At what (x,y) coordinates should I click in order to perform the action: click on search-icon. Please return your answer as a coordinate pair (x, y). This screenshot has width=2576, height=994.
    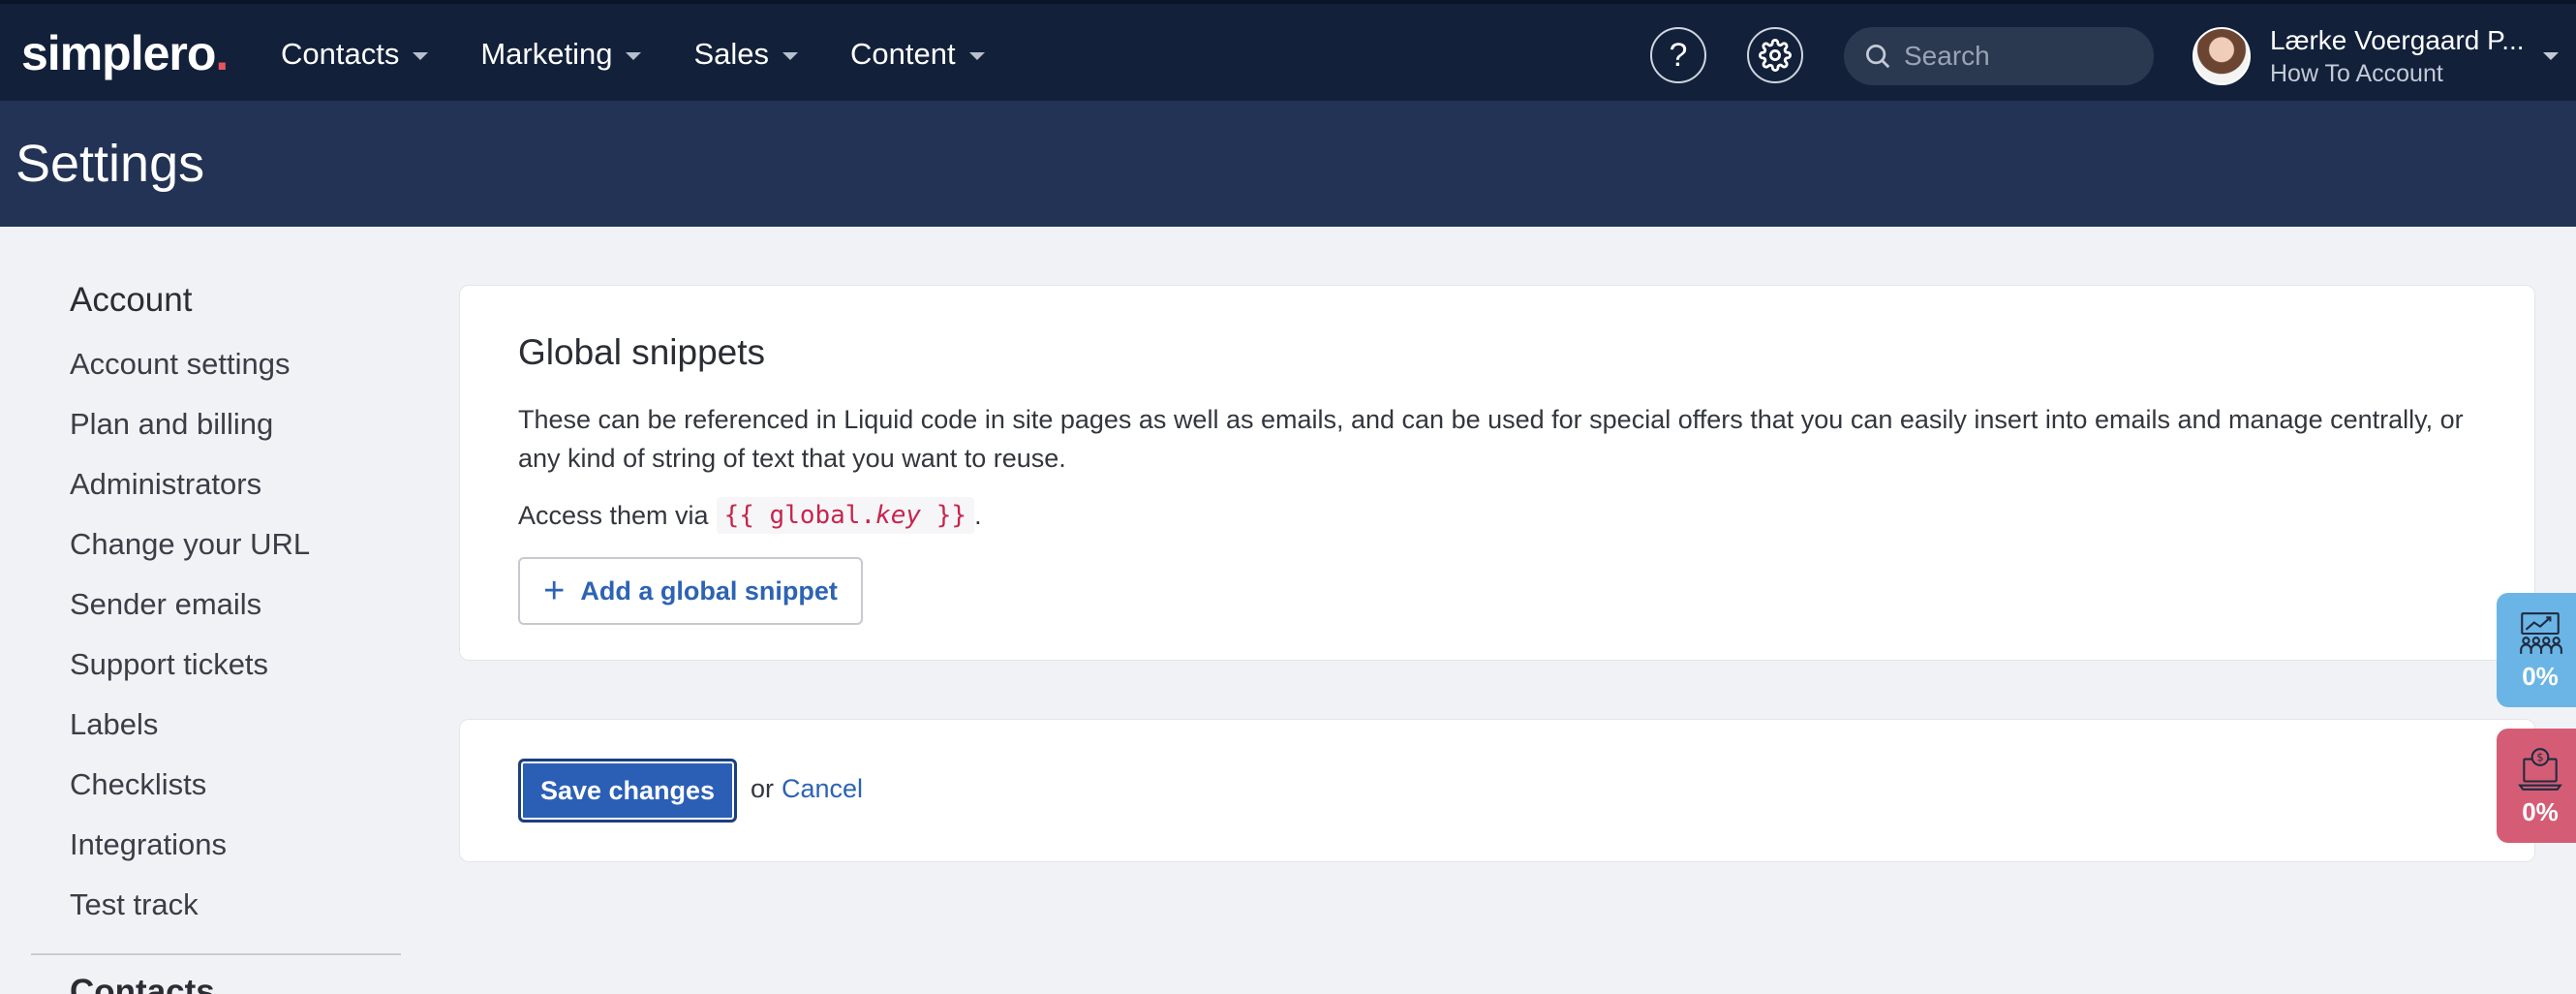
    Looking at the image, I should click on (1878, 57).